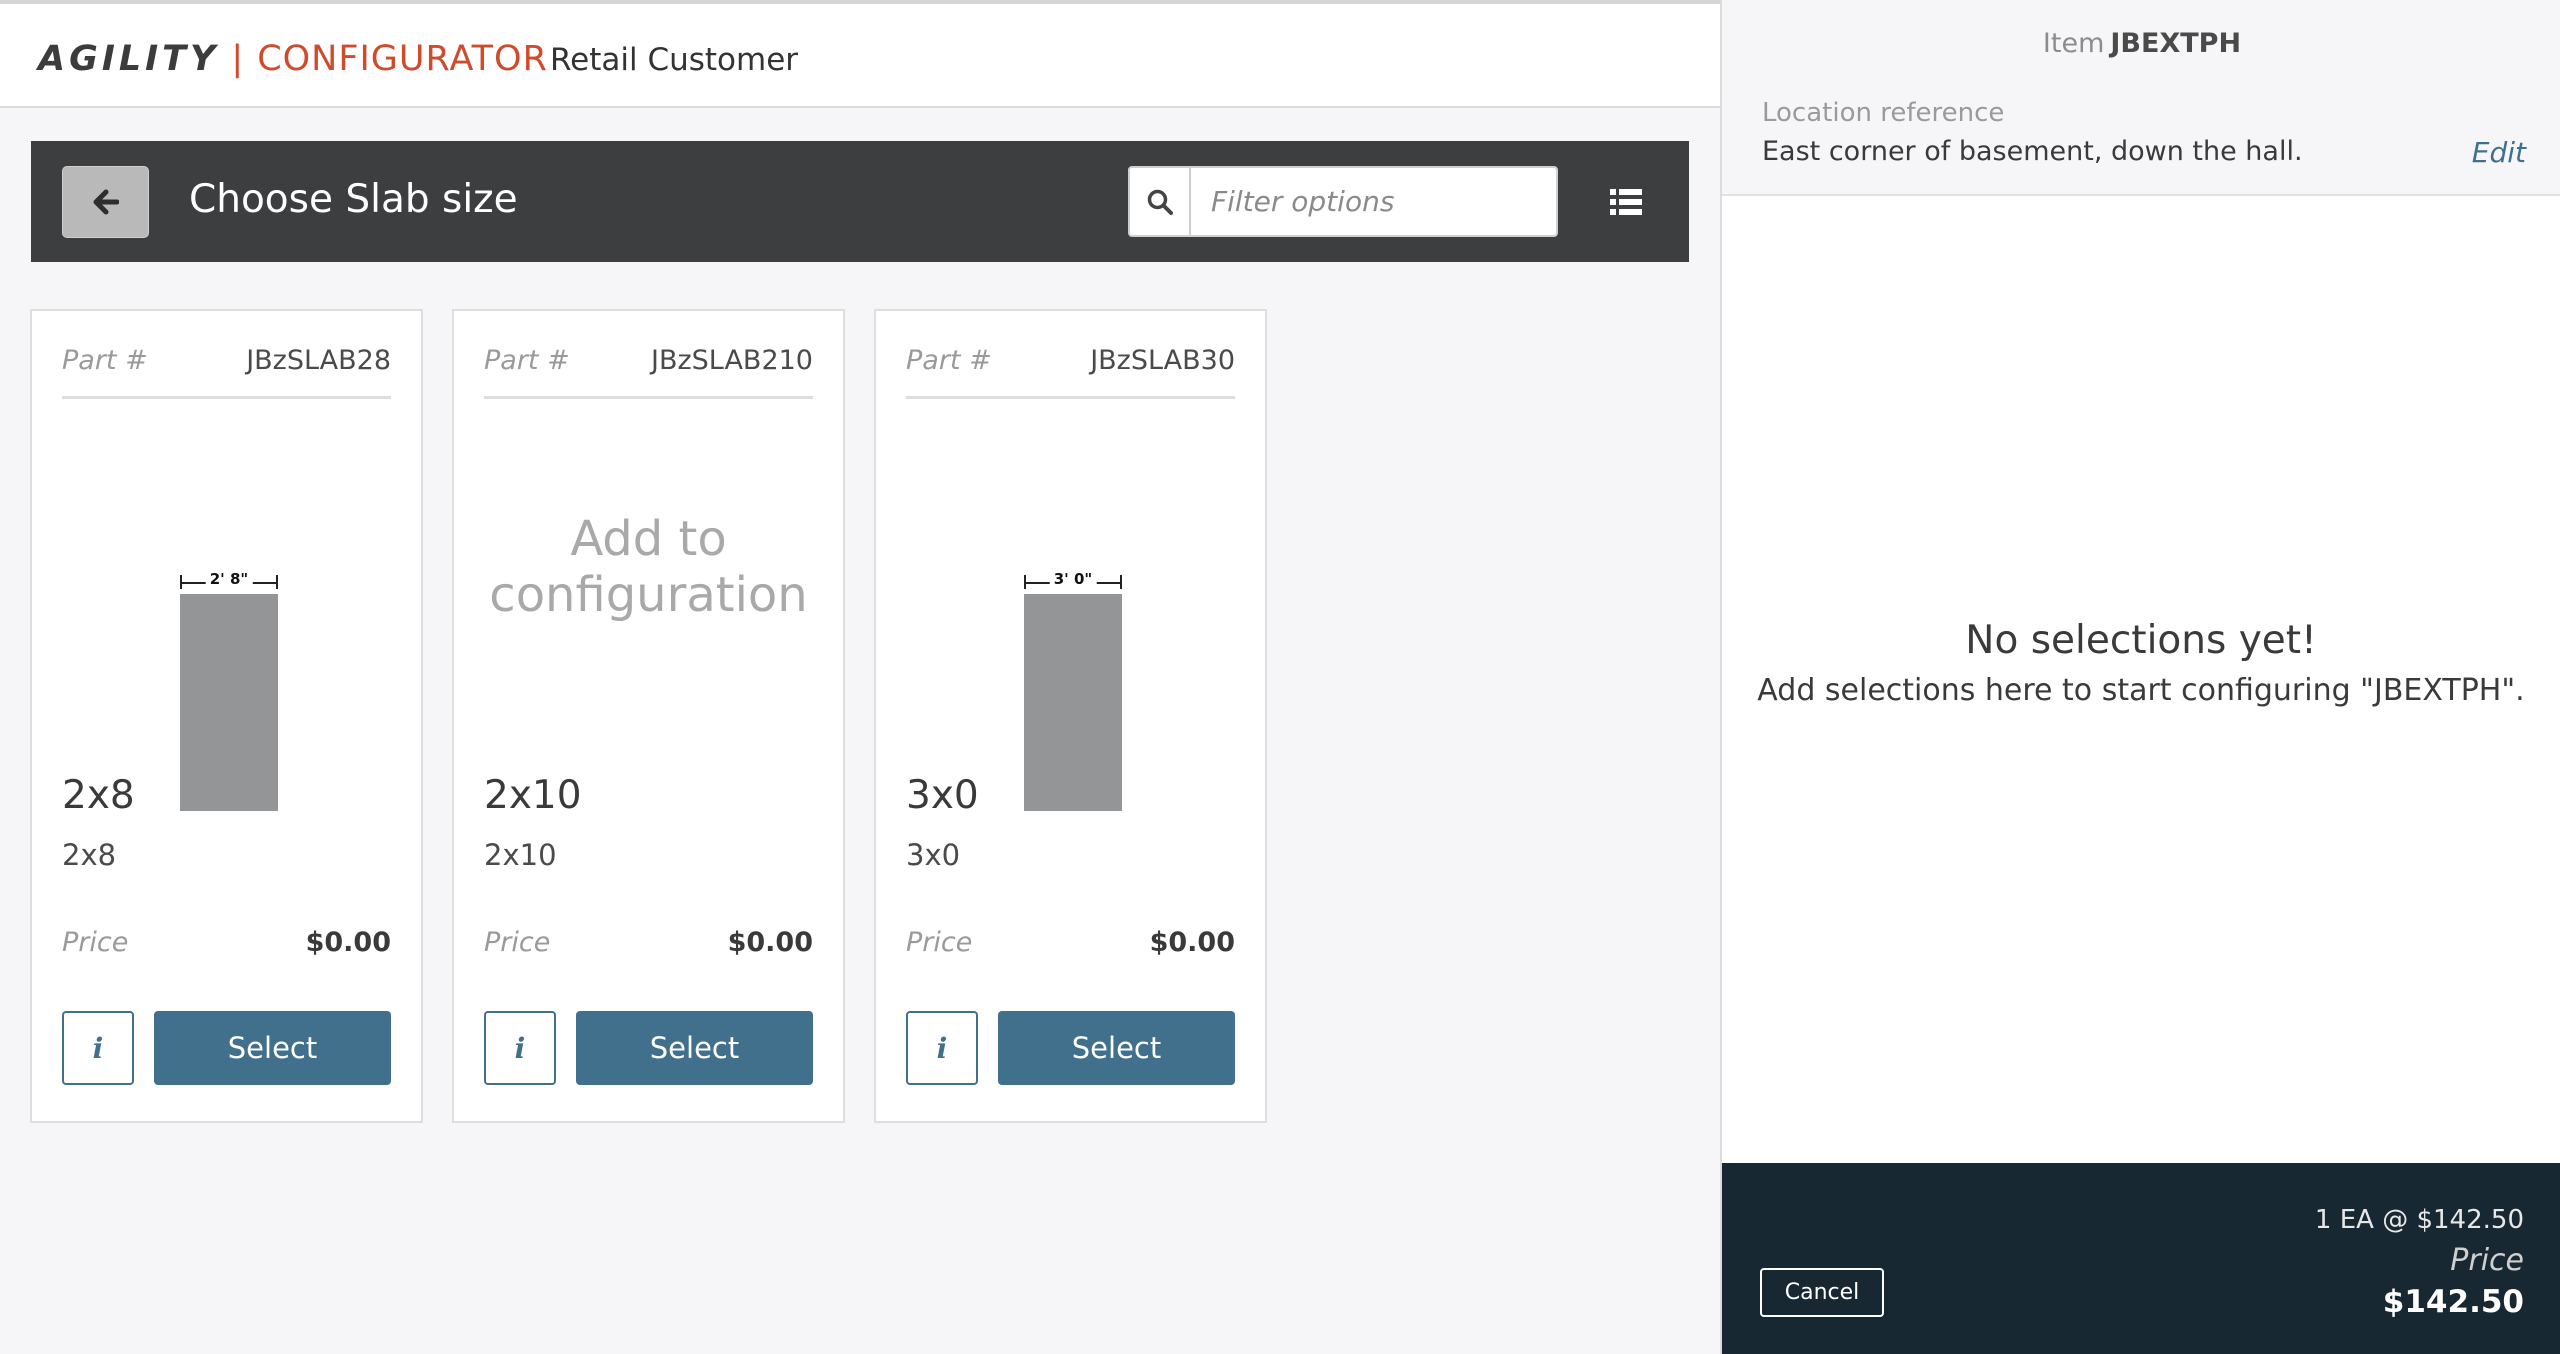 This screenshot has height=1354, width=2560. What do you see at coordinates (2176, 43) in the screenshot?
I see `item-code: JBEXTPH` at bounding box center [2176, 43].